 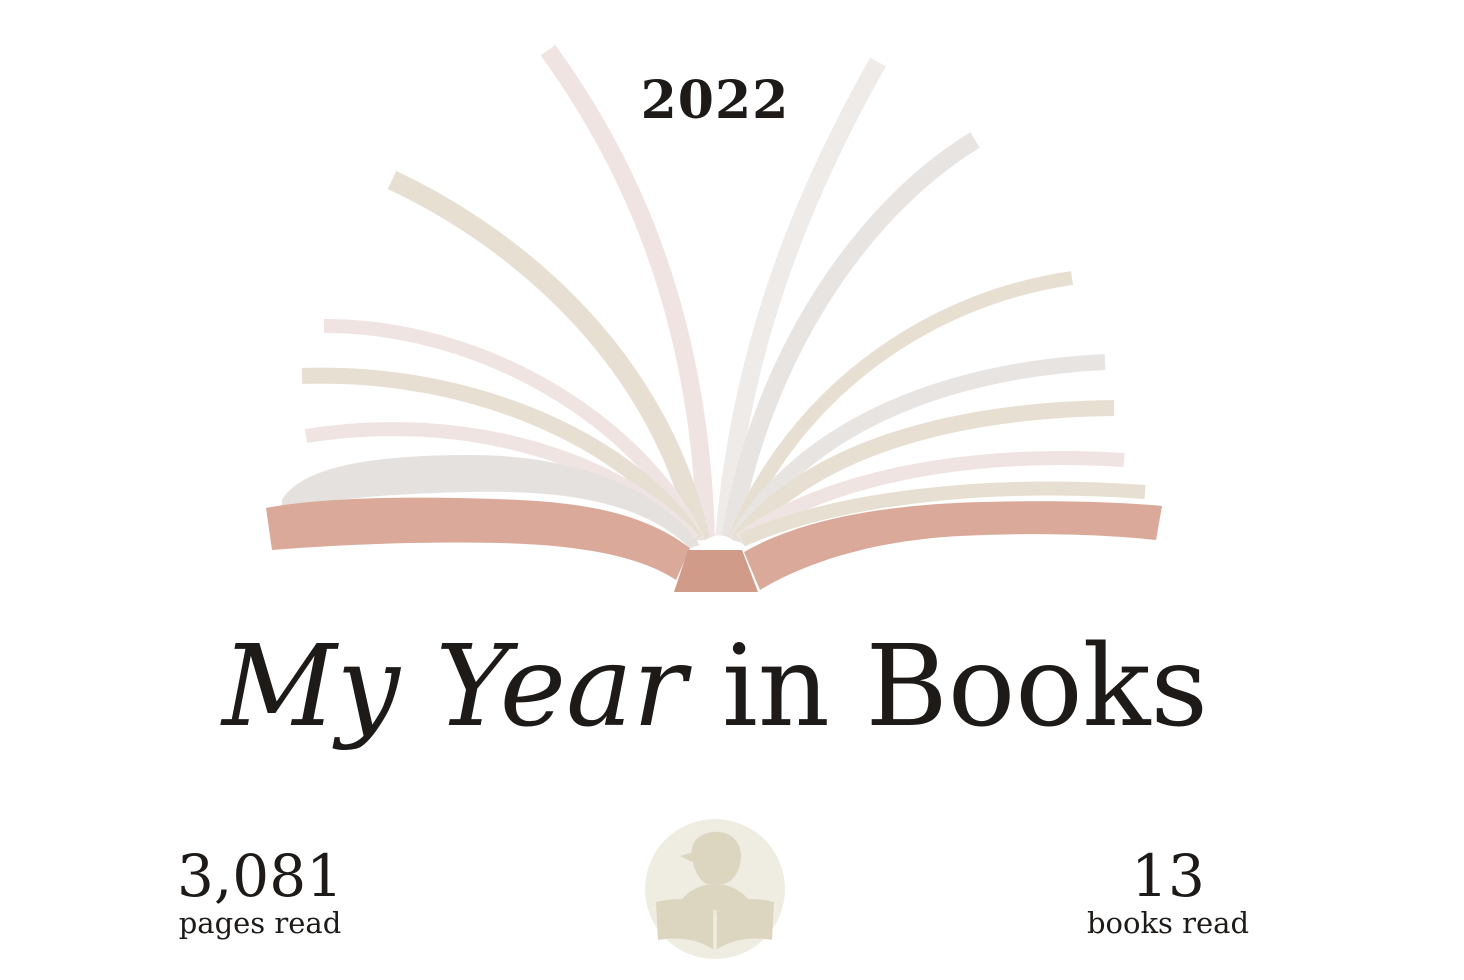 What do you see at coordinates (561, 687) in the screenshot?
I see `title-word-year: Year` at bounding box center [561, 687].